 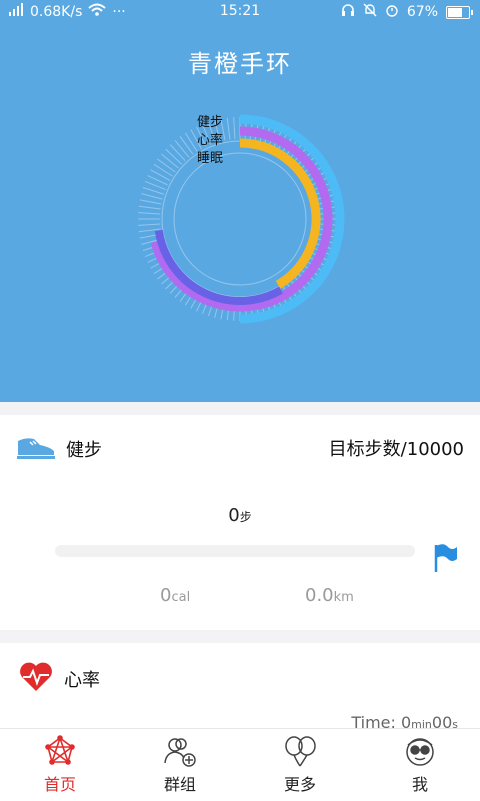 I want to click on distance-unit: km, so click(x=343, y=597).